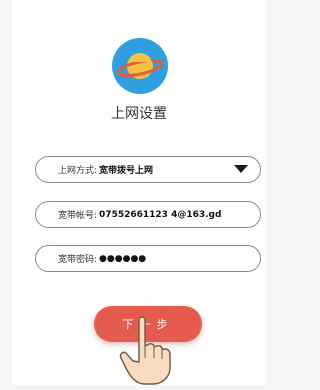  I want to click on broadband-account-label: 宽带帐号:, so click(78, 216).